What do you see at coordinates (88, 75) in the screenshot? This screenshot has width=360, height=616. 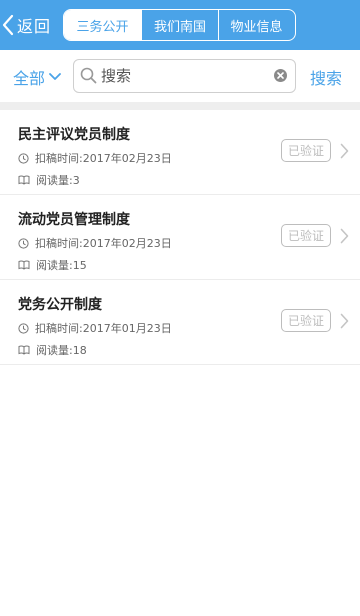 I see `search-icon` at bounding box center [88, 75].